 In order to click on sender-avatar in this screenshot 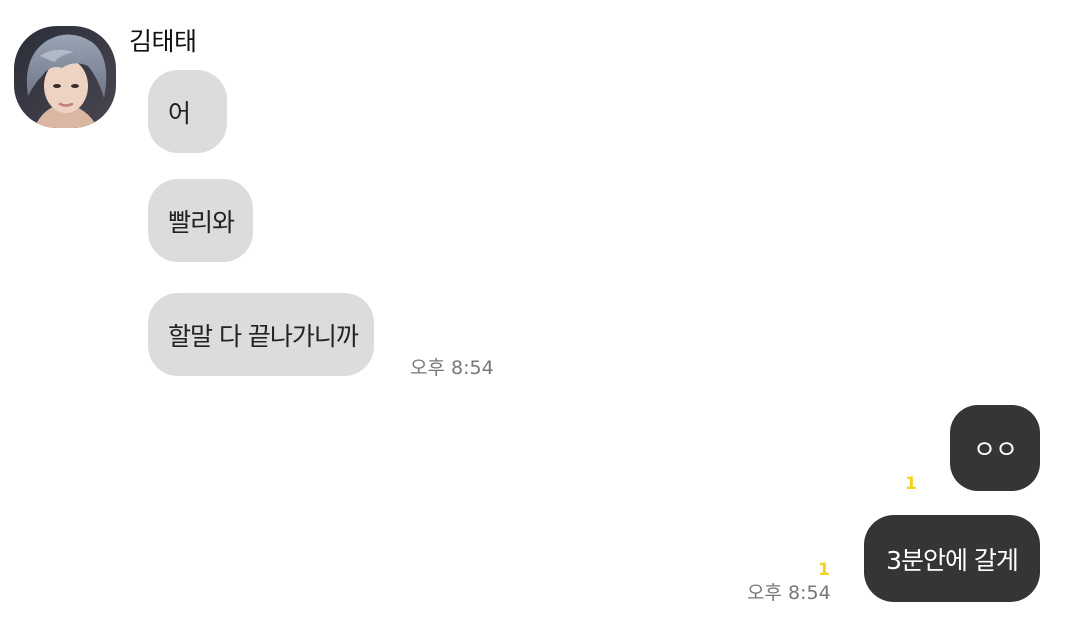, I will do `click(65, 77)`.